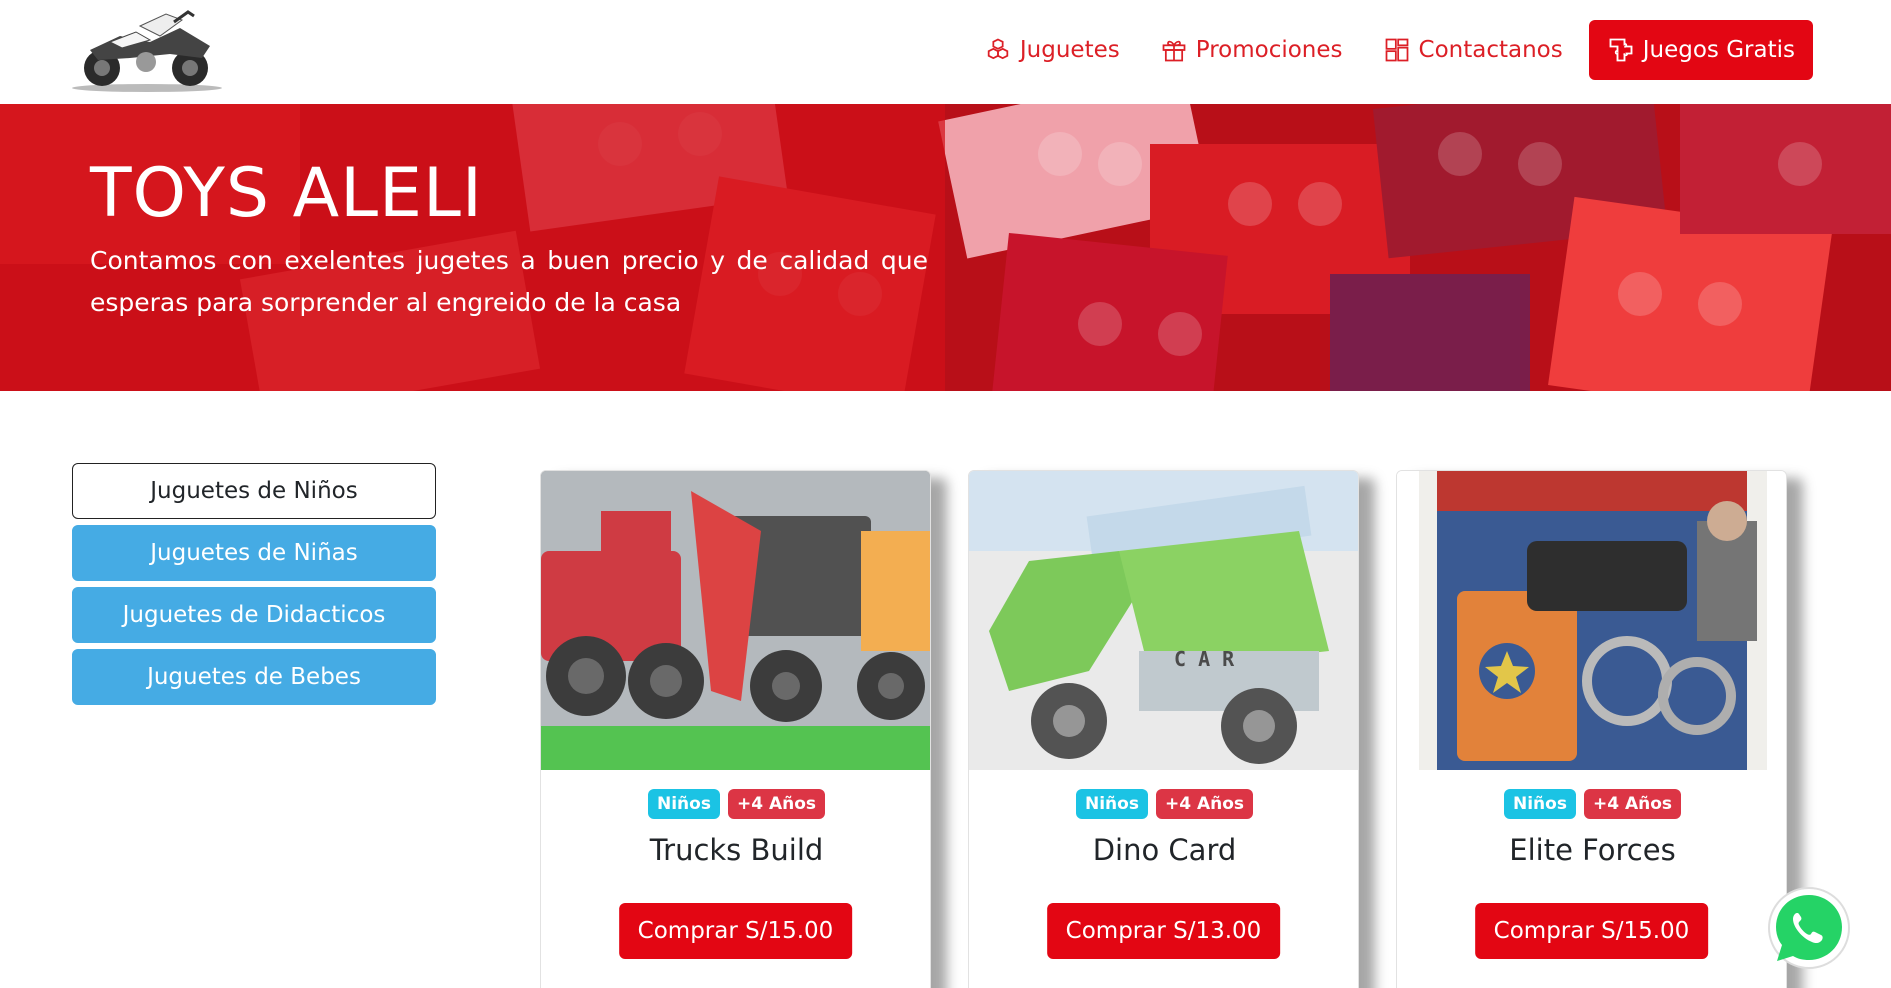  Describe the element at coordinates (1164, 850) in the screenshot. I see `product-title: Dino Card` at that location.